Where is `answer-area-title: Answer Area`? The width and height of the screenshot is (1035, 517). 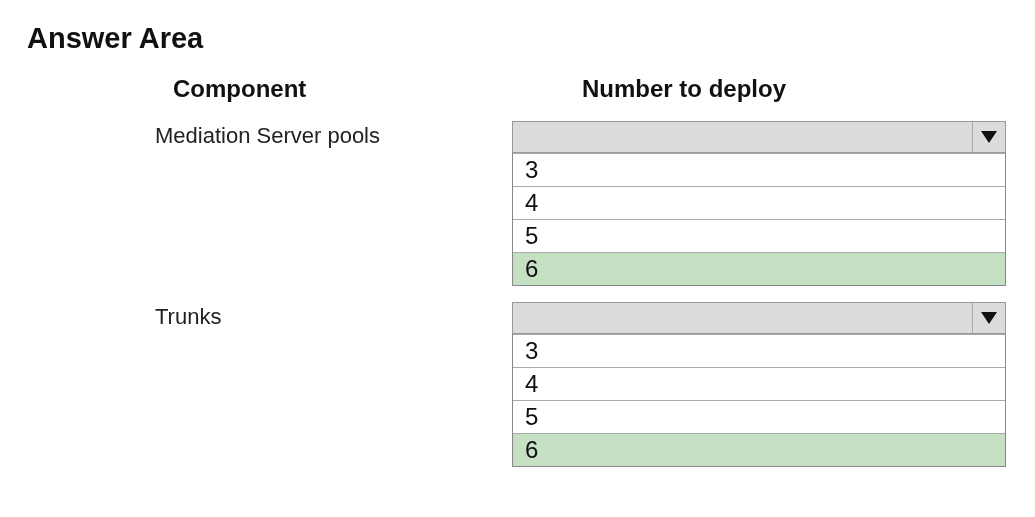
answer-area-title: Answer Area is located at coordinates (116, 38).